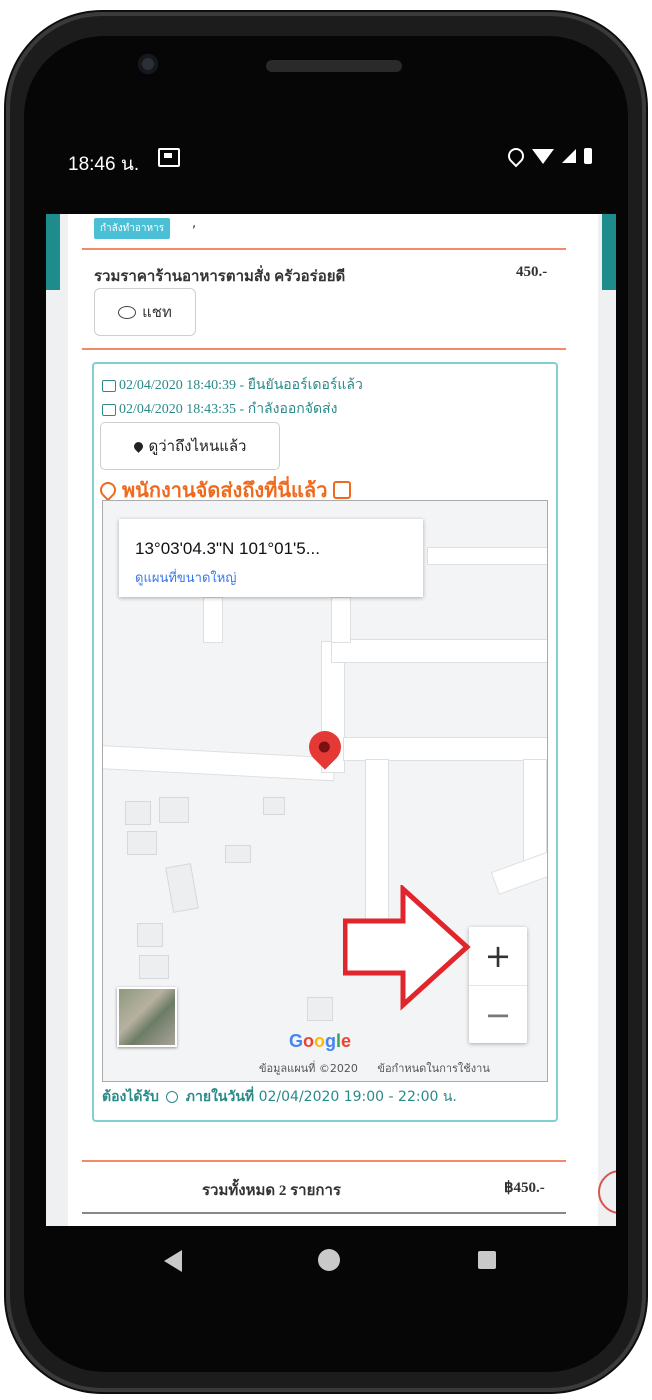 This screenshot has height=1400, width=652. I want to click on map-zoom-control: + −, so click(498, 985).